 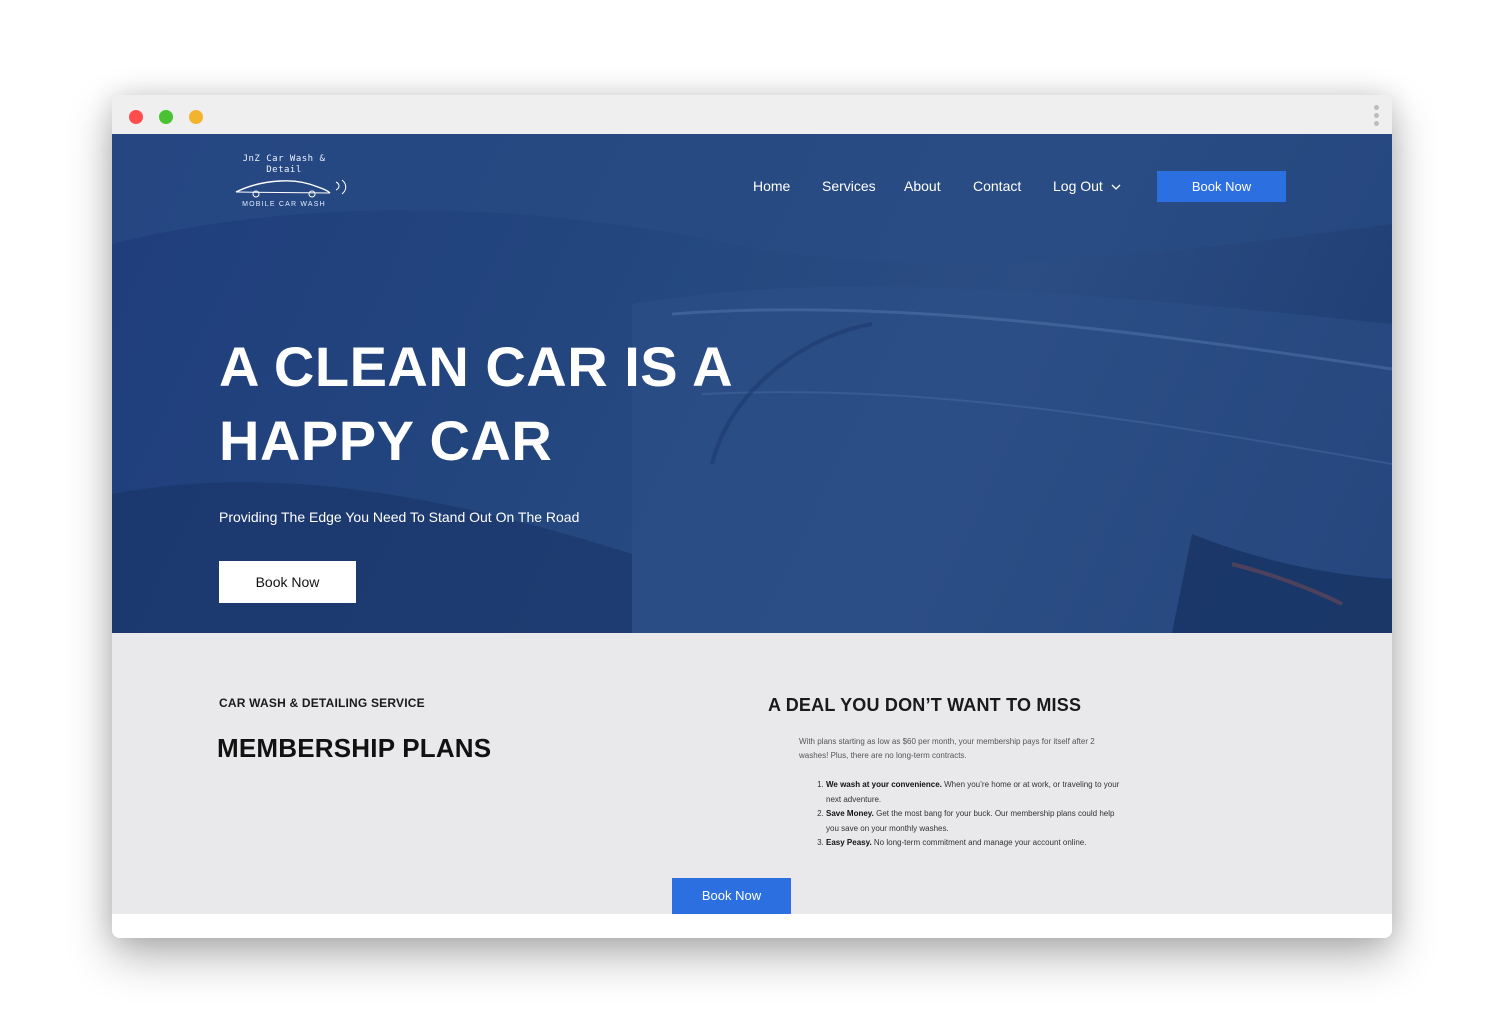 What do you see at coordinates (752, 114) in the screenshot?
I see `browser-titlebar` at bounding box center [752, 114].